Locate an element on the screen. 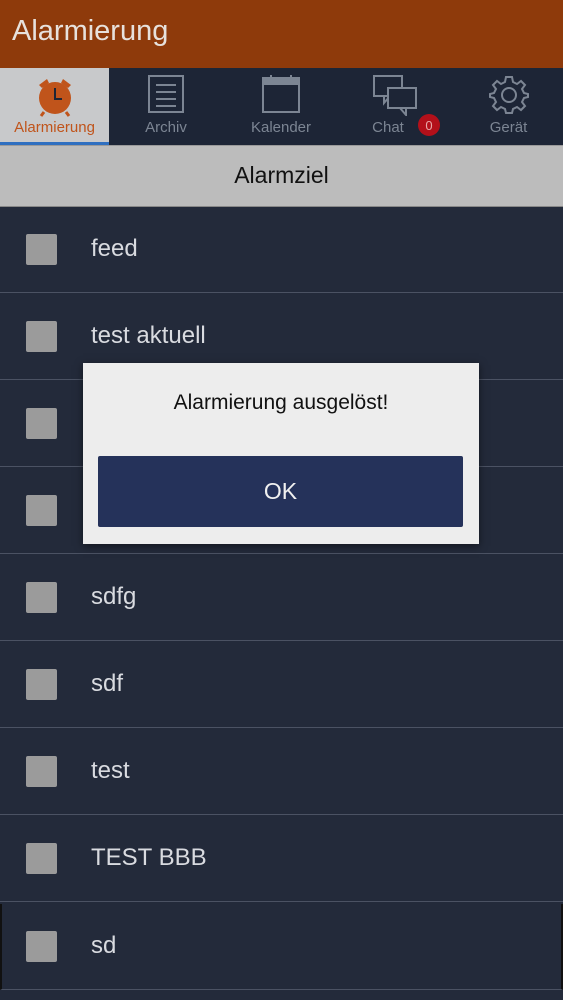  list-item-label: test is located at coordinates (110, 770).